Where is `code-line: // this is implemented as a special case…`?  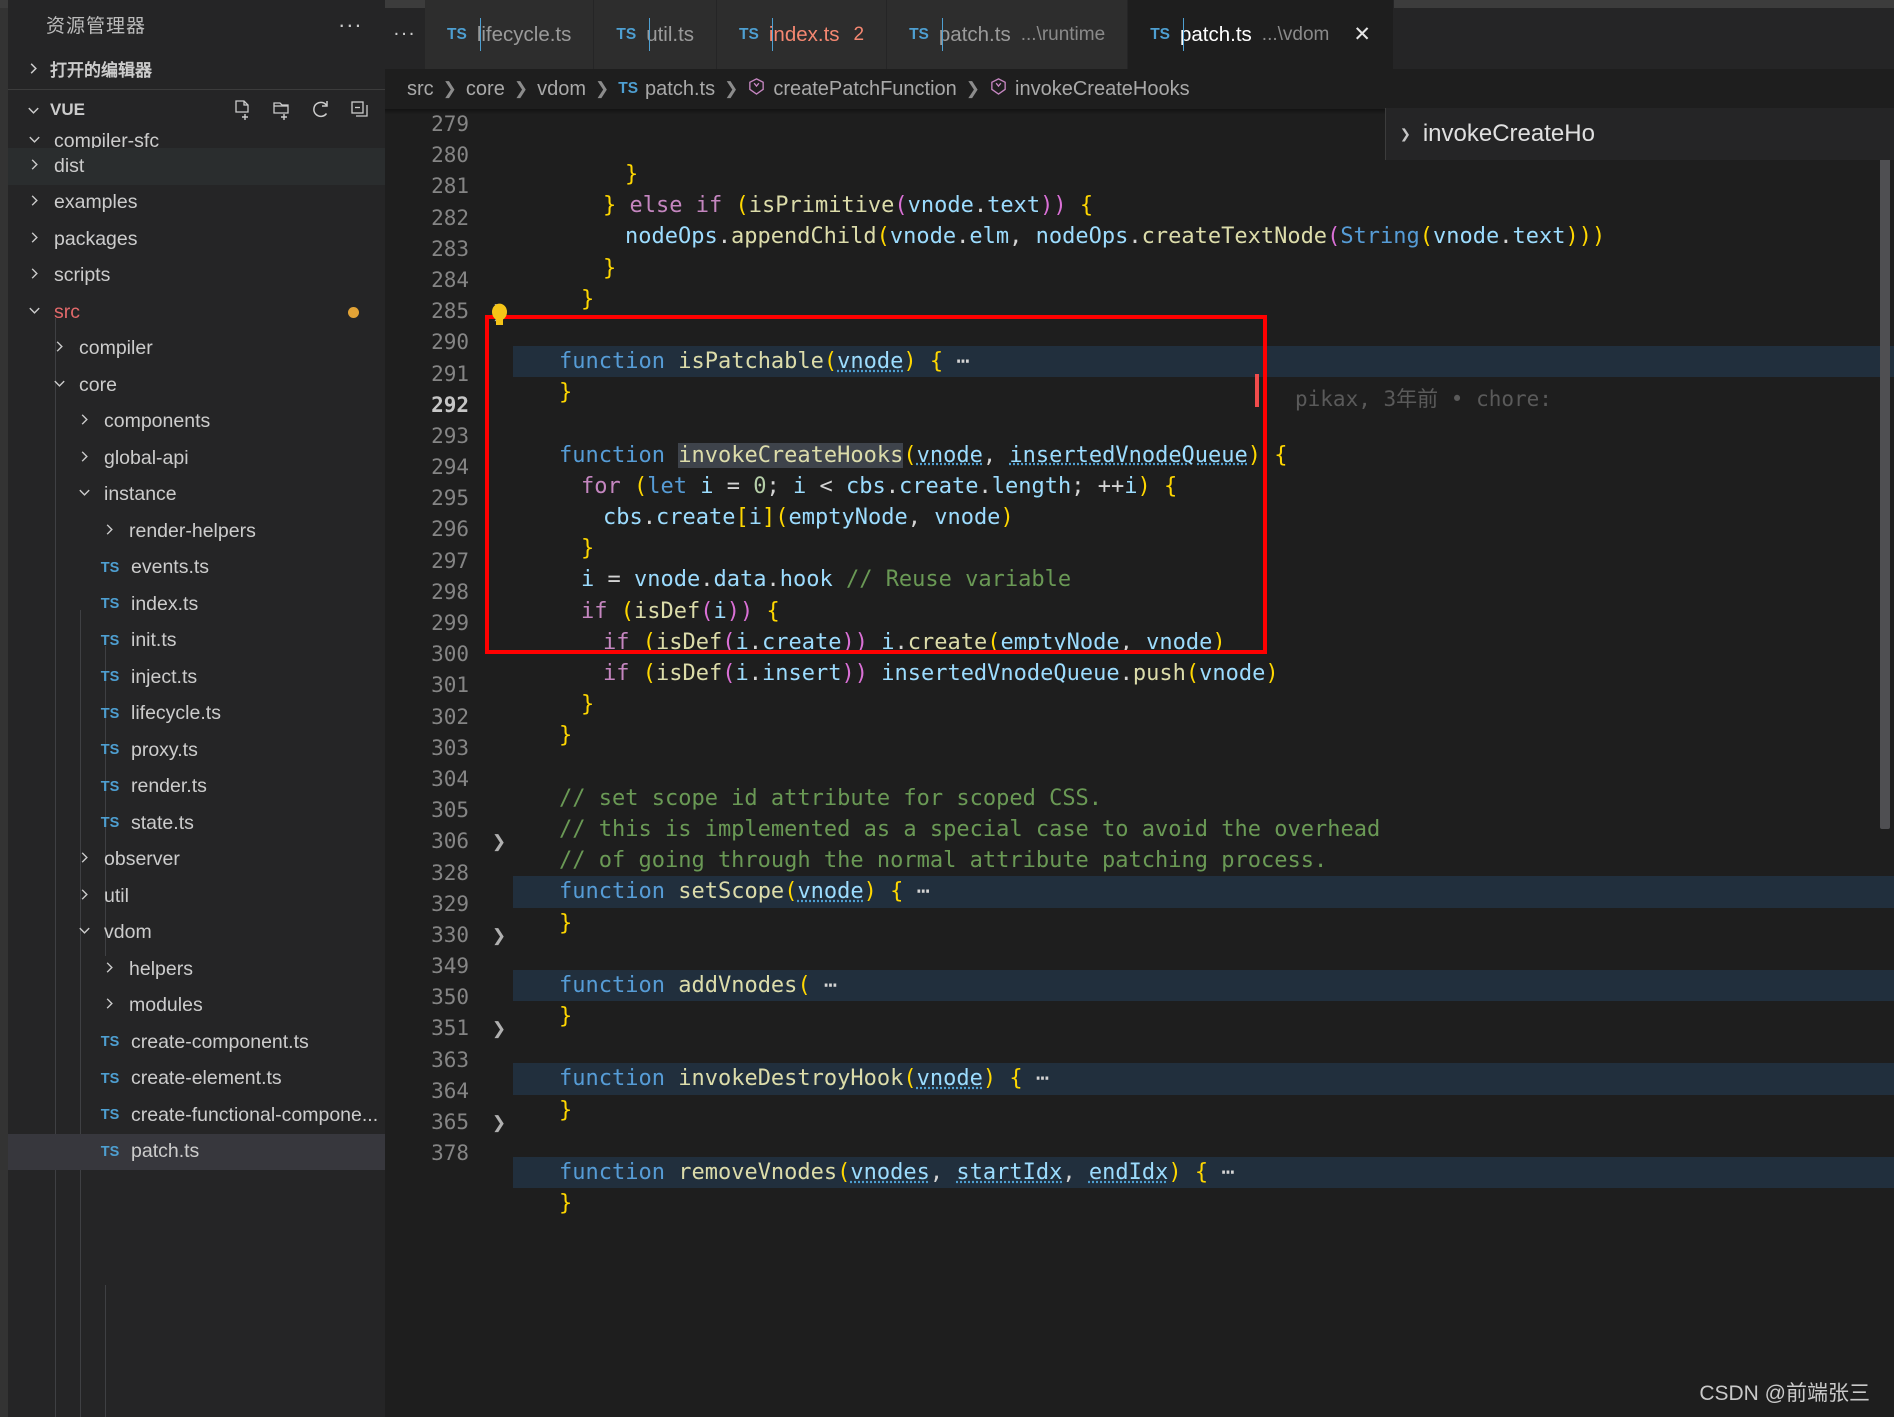 code-line: // this is implemented as a special case… is located at coordinates (1203, 829).